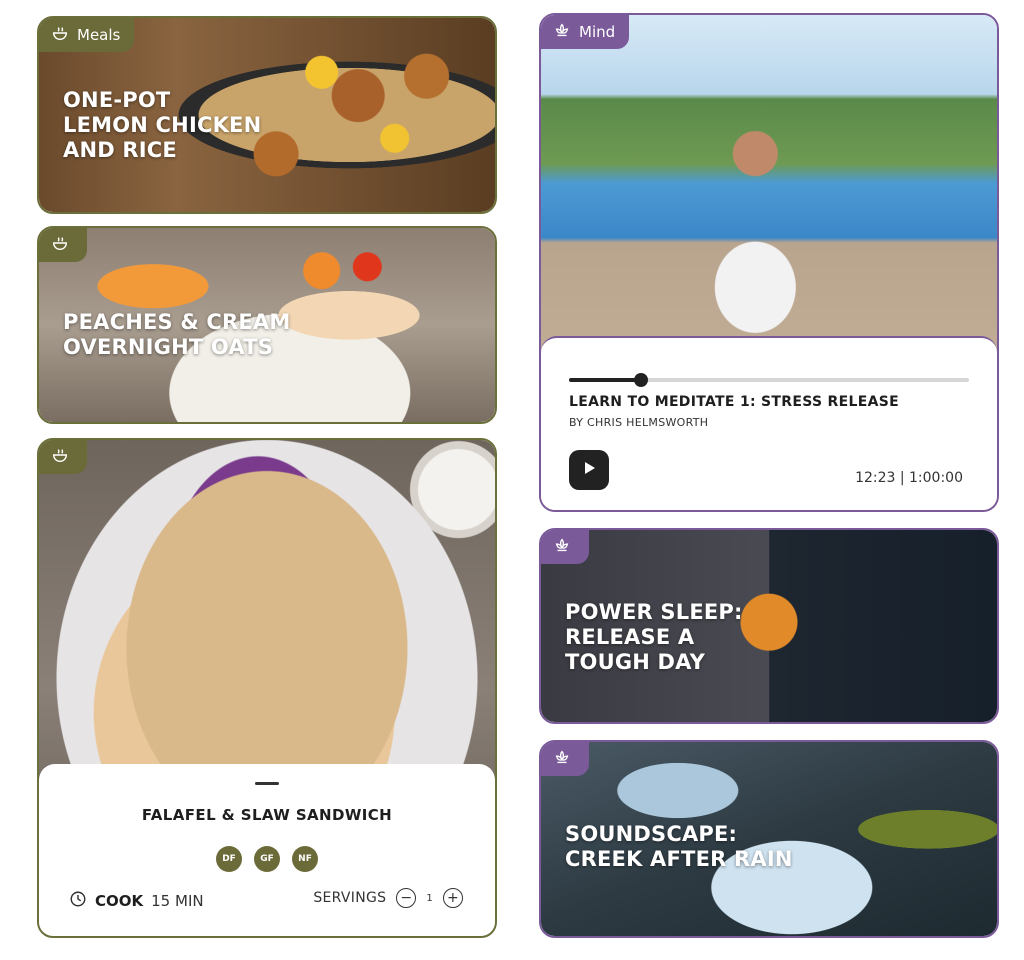 The image size is (1024, 960). What do you see at coordinates (453, 898) in the screenshot?
I see `increase-servings-button: +` at bounding box center [453, 898].